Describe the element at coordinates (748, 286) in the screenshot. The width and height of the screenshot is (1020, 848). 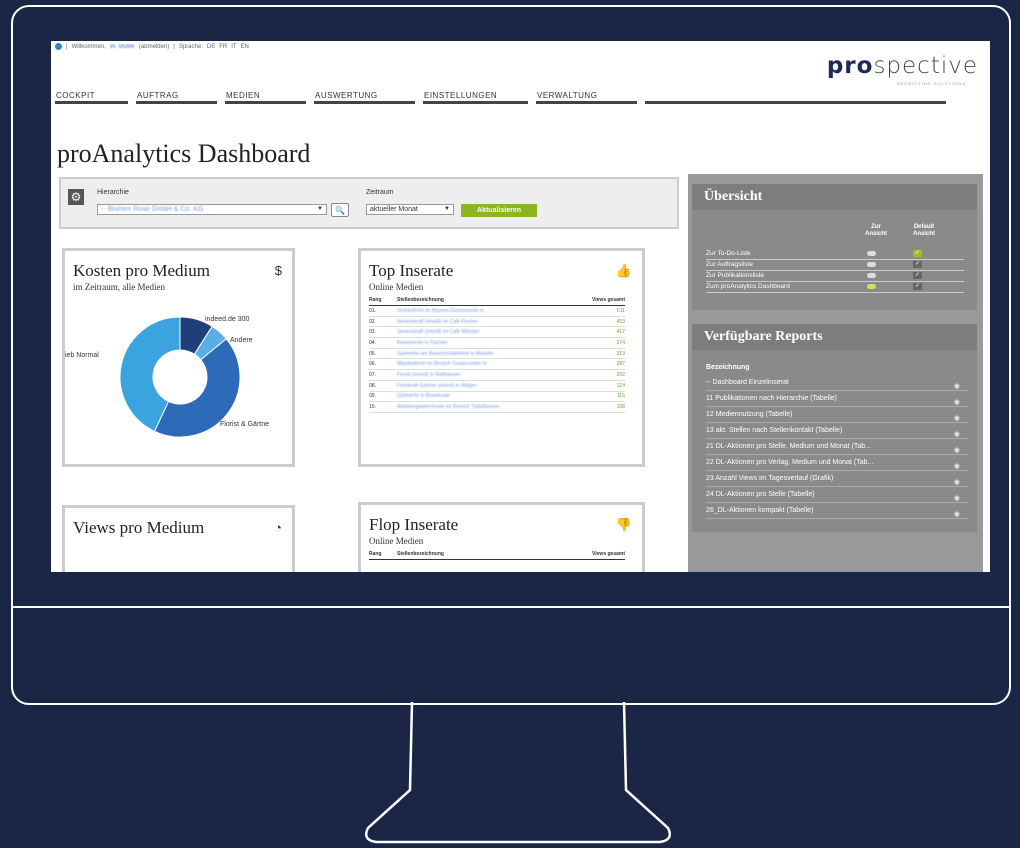
I see `overview-link: Zum proAnalytics Dashboard` at that location.